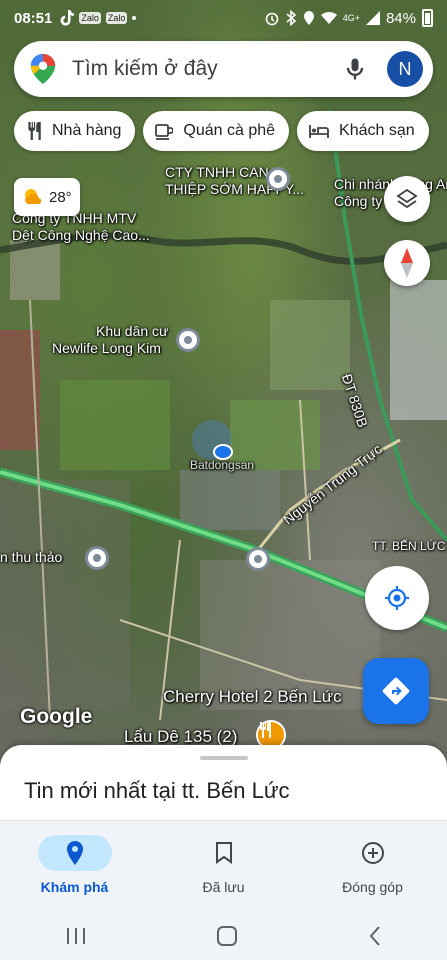 The width and height of the screenshot is (447, 960). I want to click on compass-button, so click(407, 263).